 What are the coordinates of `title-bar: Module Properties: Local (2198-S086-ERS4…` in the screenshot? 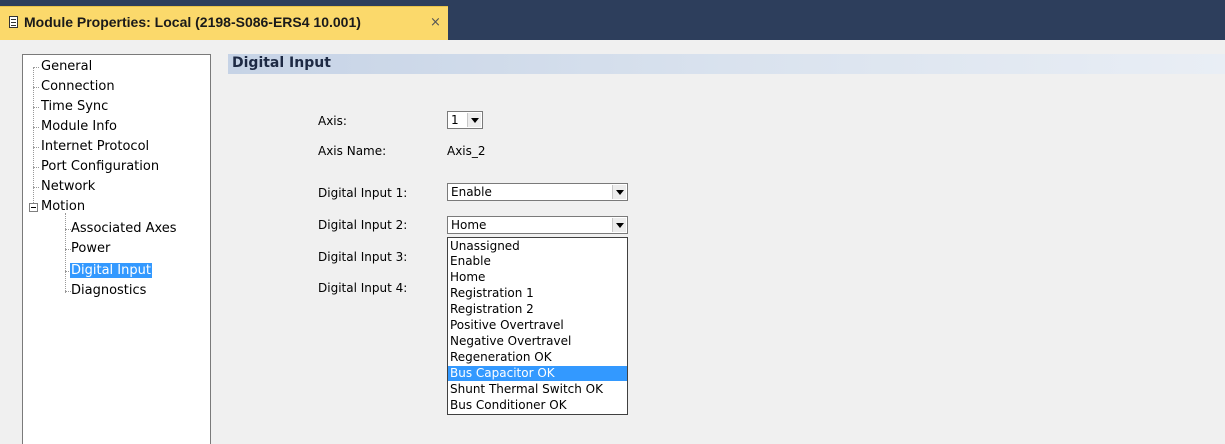 It's located at (612, 20).